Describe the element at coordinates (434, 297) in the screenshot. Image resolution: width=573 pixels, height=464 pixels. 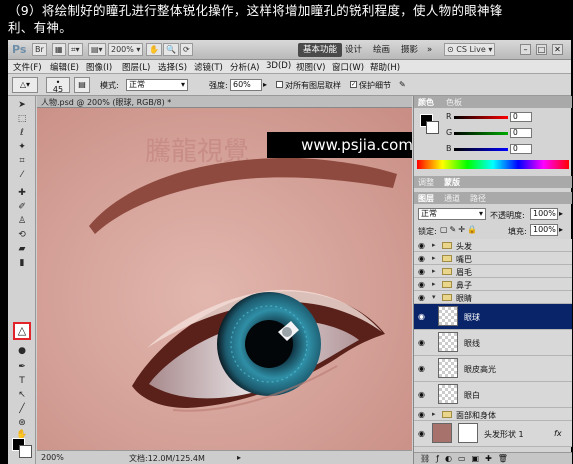
I see `group-expand-icon: ▾` at that location.